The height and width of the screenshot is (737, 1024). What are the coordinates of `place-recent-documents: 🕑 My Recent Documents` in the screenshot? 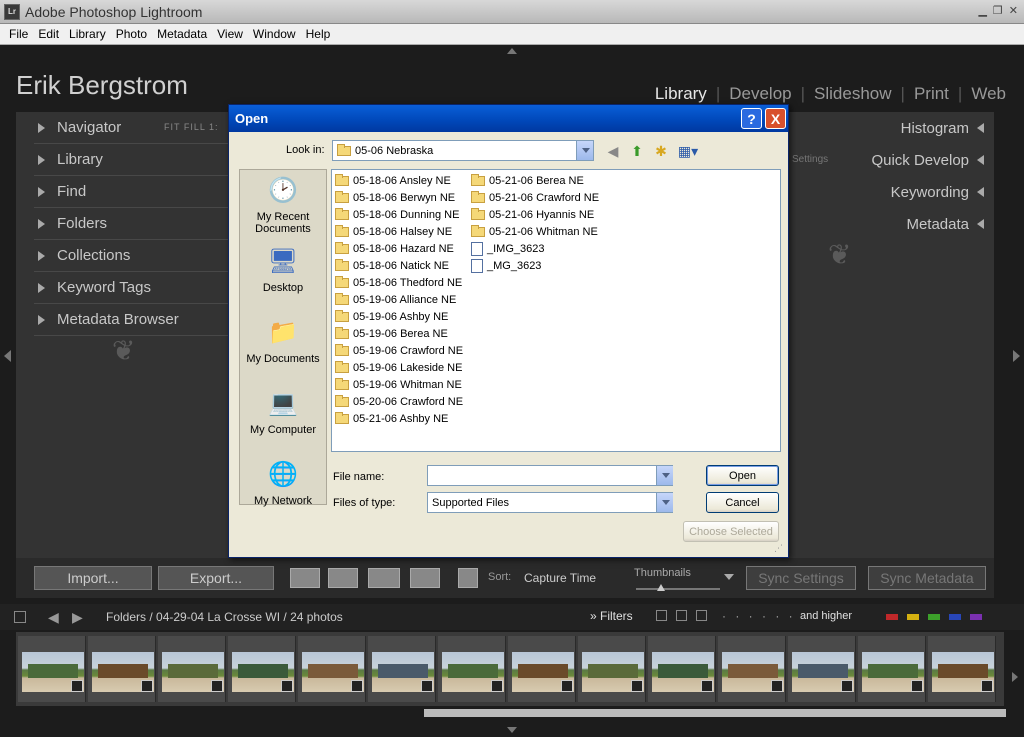 It's located at (283, 205).